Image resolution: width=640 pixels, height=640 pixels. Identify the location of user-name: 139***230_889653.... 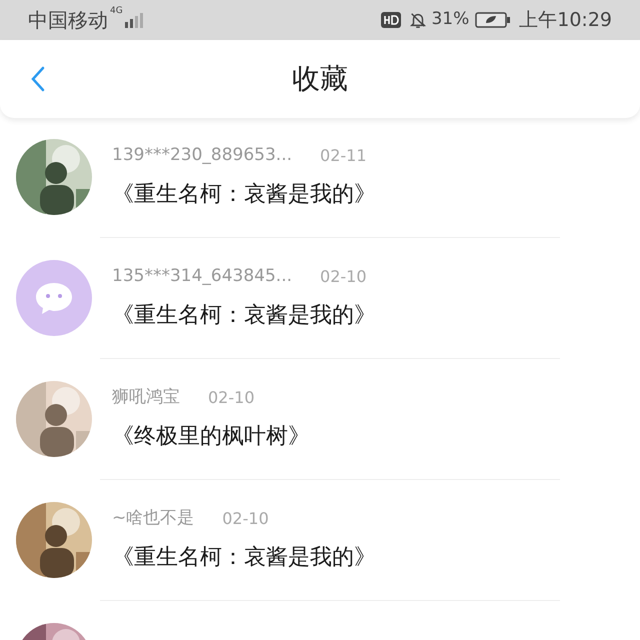
(202, 155).